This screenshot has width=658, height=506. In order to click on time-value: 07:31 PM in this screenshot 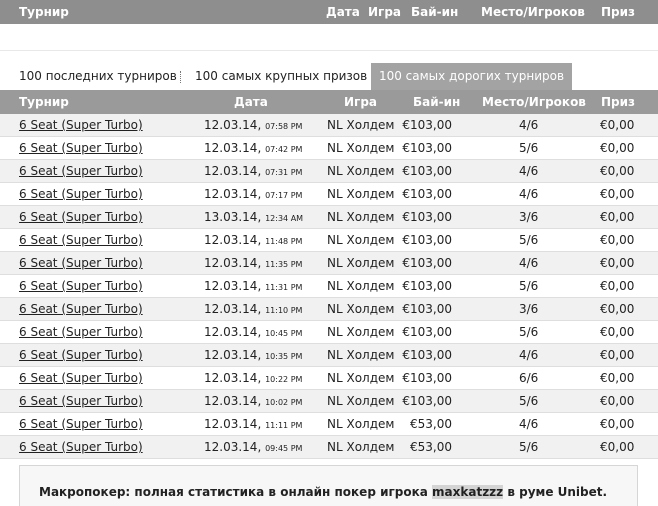, I will do `click(284, 172)`.